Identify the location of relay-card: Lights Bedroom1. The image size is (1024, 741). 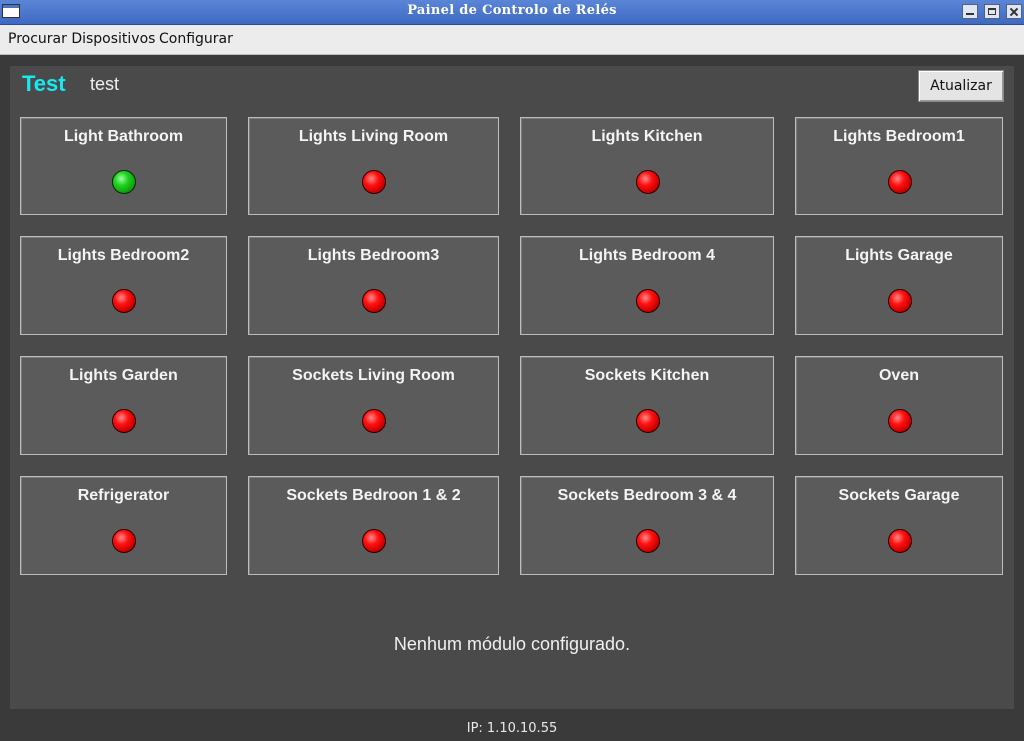
(899, 166).